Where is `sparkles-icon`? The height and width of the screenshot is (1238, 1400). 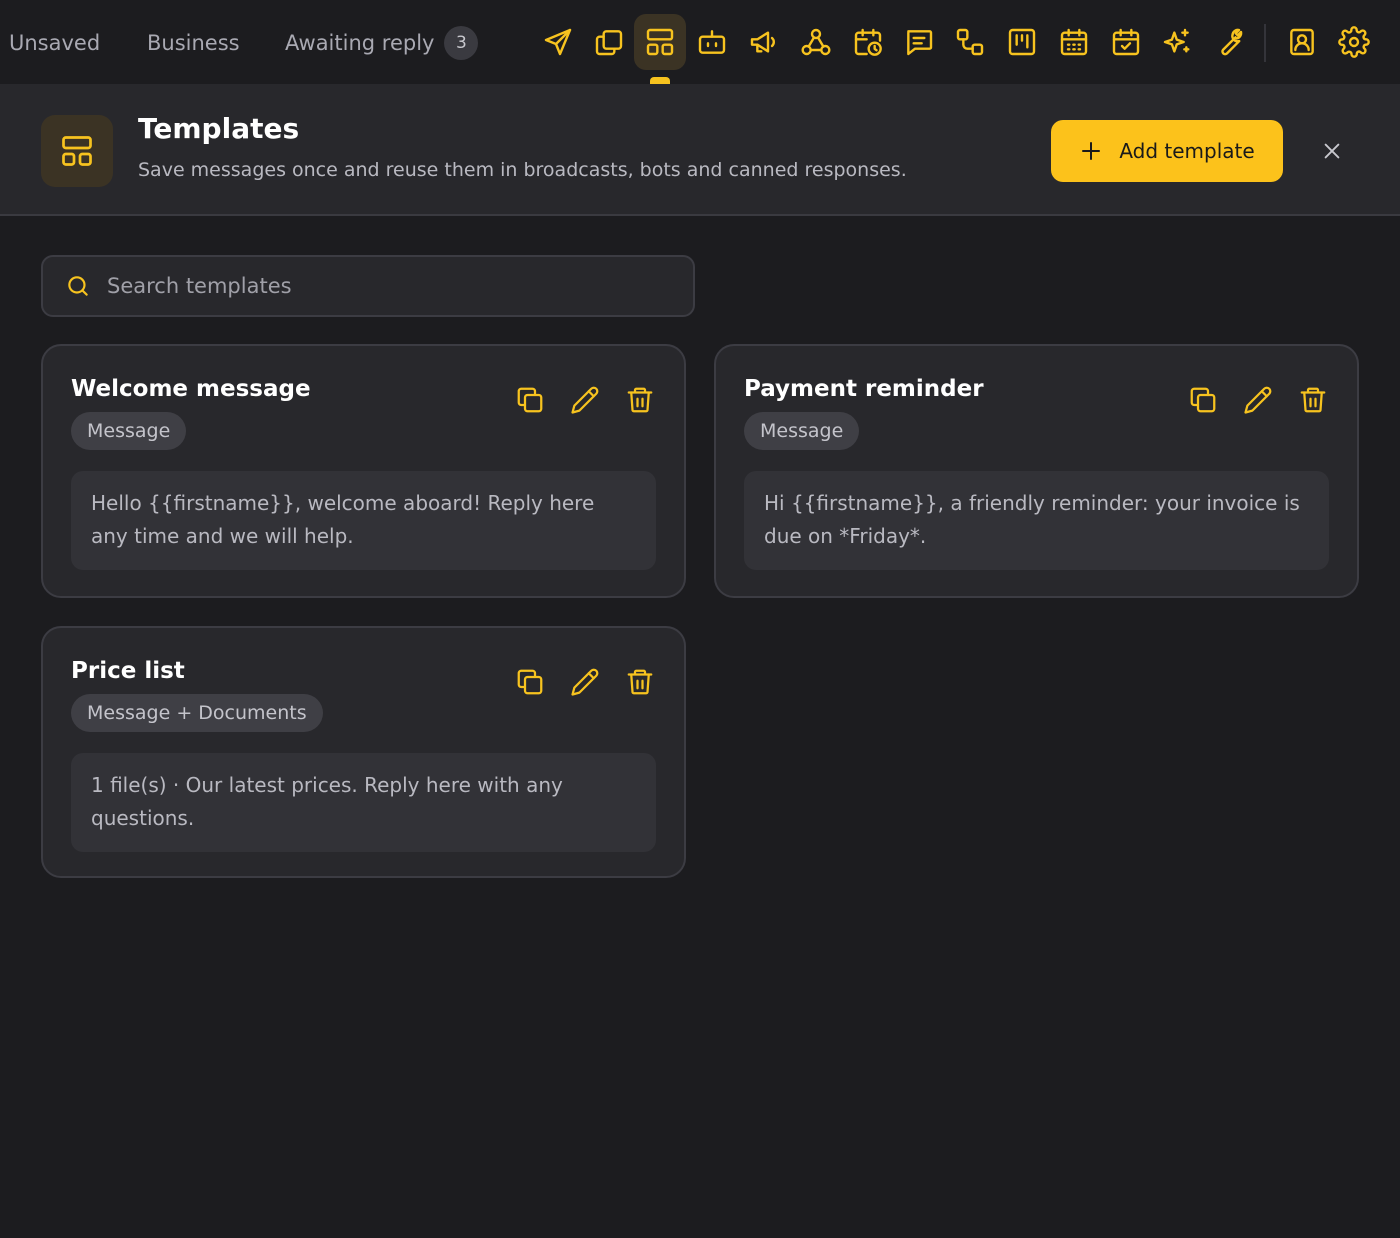 sparkles-icon is located at coordinates (1177, 42).